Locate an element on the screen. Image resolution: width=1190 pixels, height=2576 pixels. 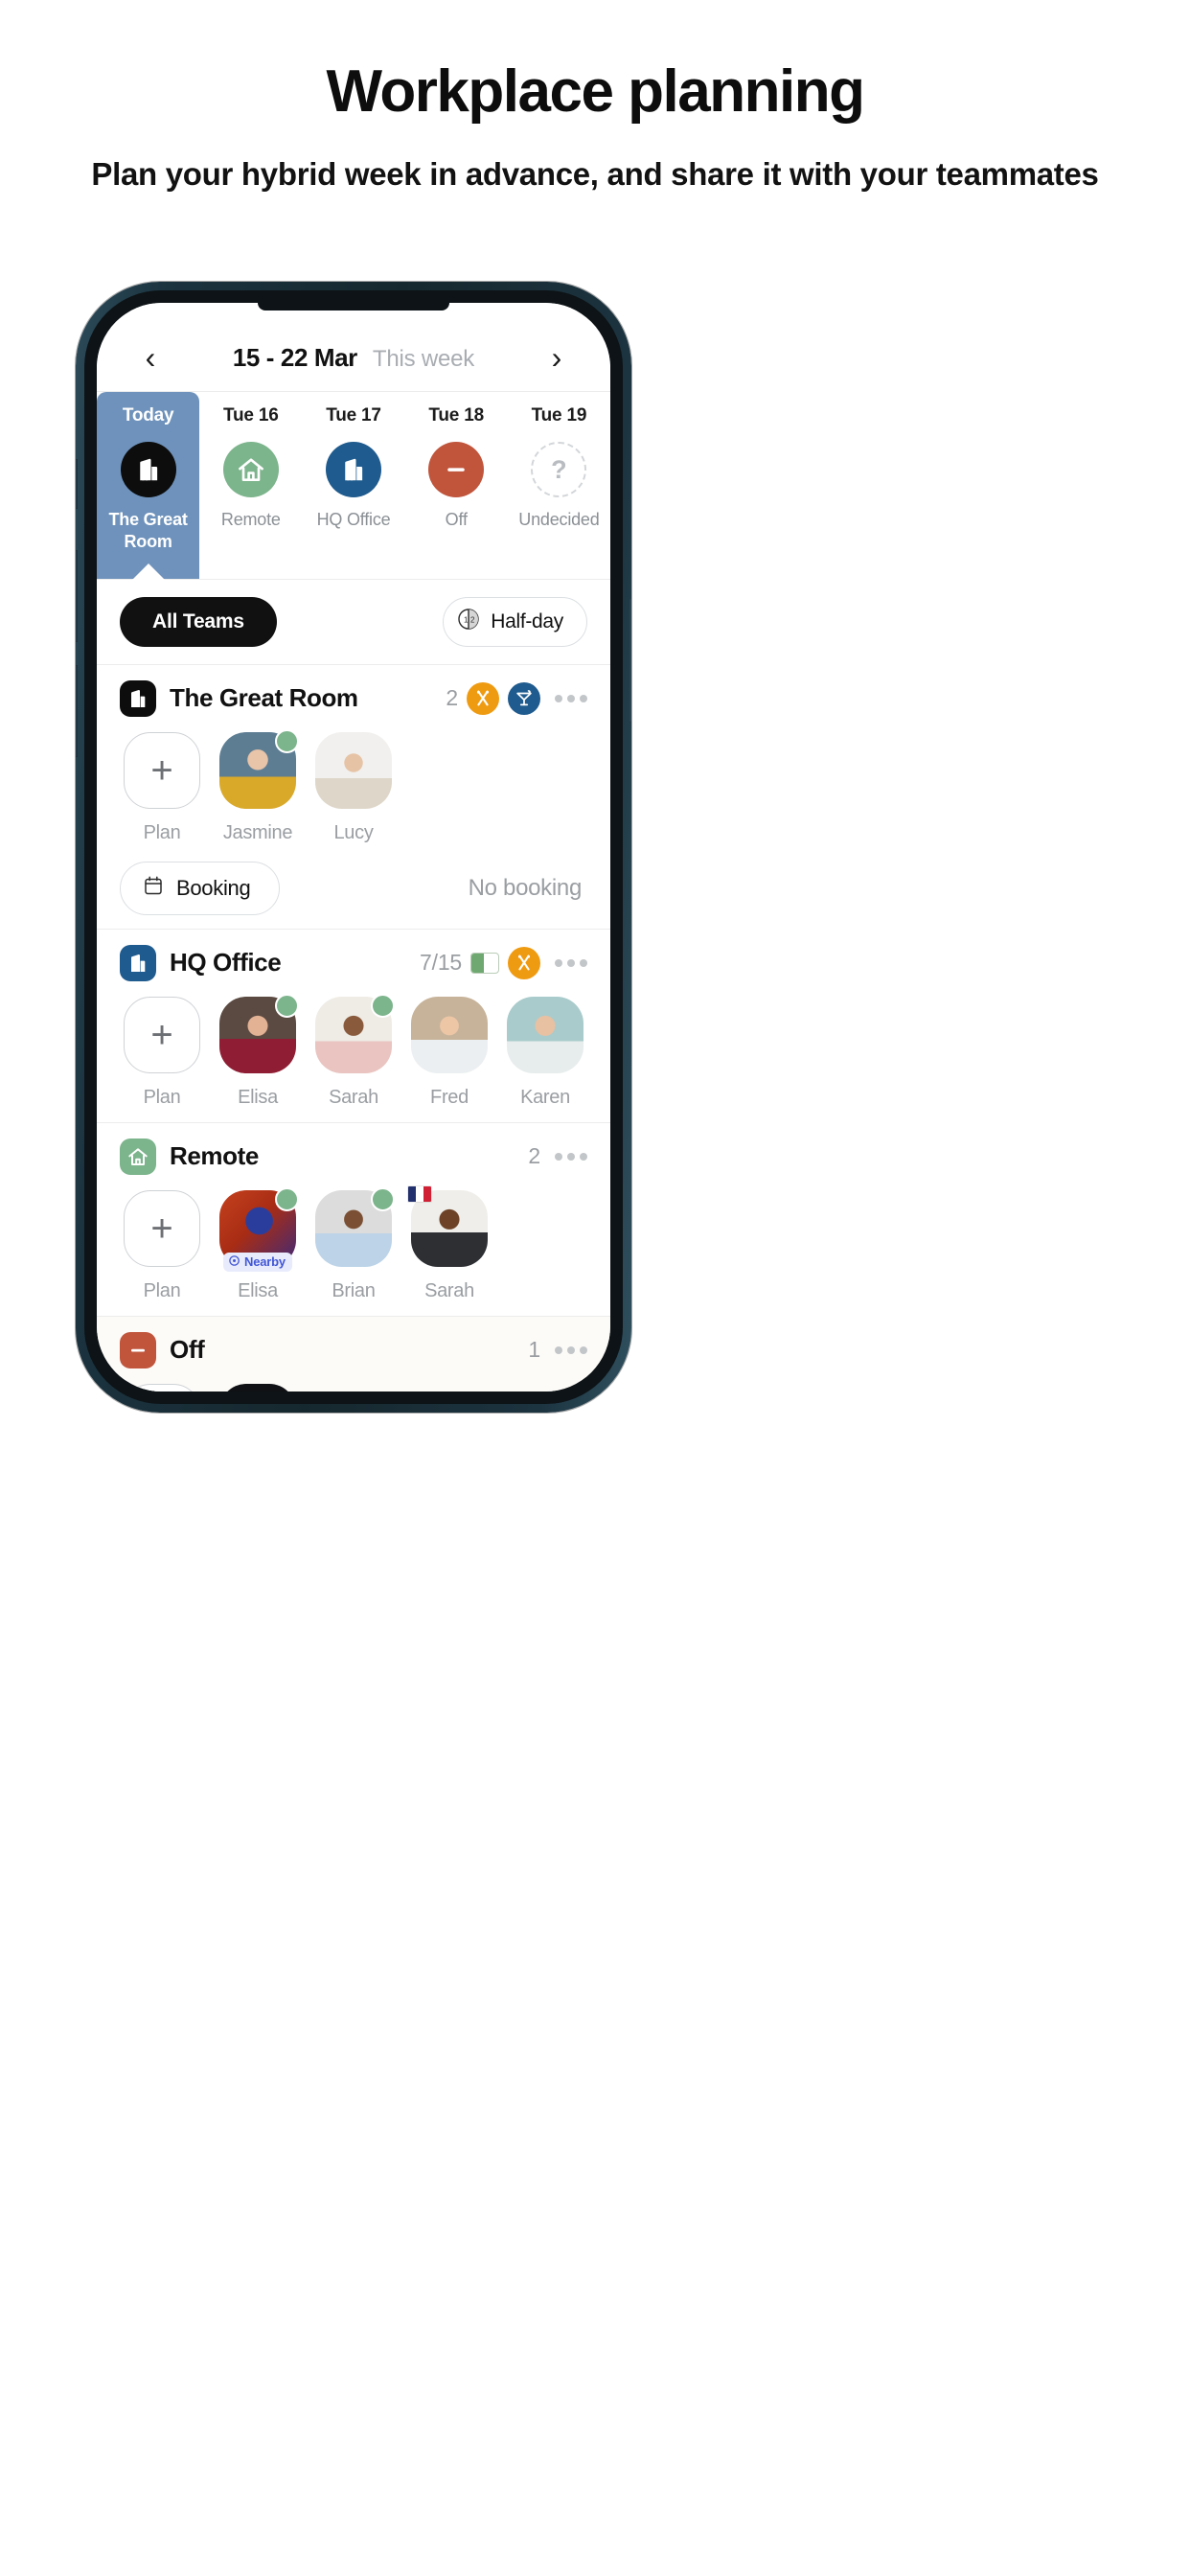
people-row: + is located at coordinates (354, 1387).